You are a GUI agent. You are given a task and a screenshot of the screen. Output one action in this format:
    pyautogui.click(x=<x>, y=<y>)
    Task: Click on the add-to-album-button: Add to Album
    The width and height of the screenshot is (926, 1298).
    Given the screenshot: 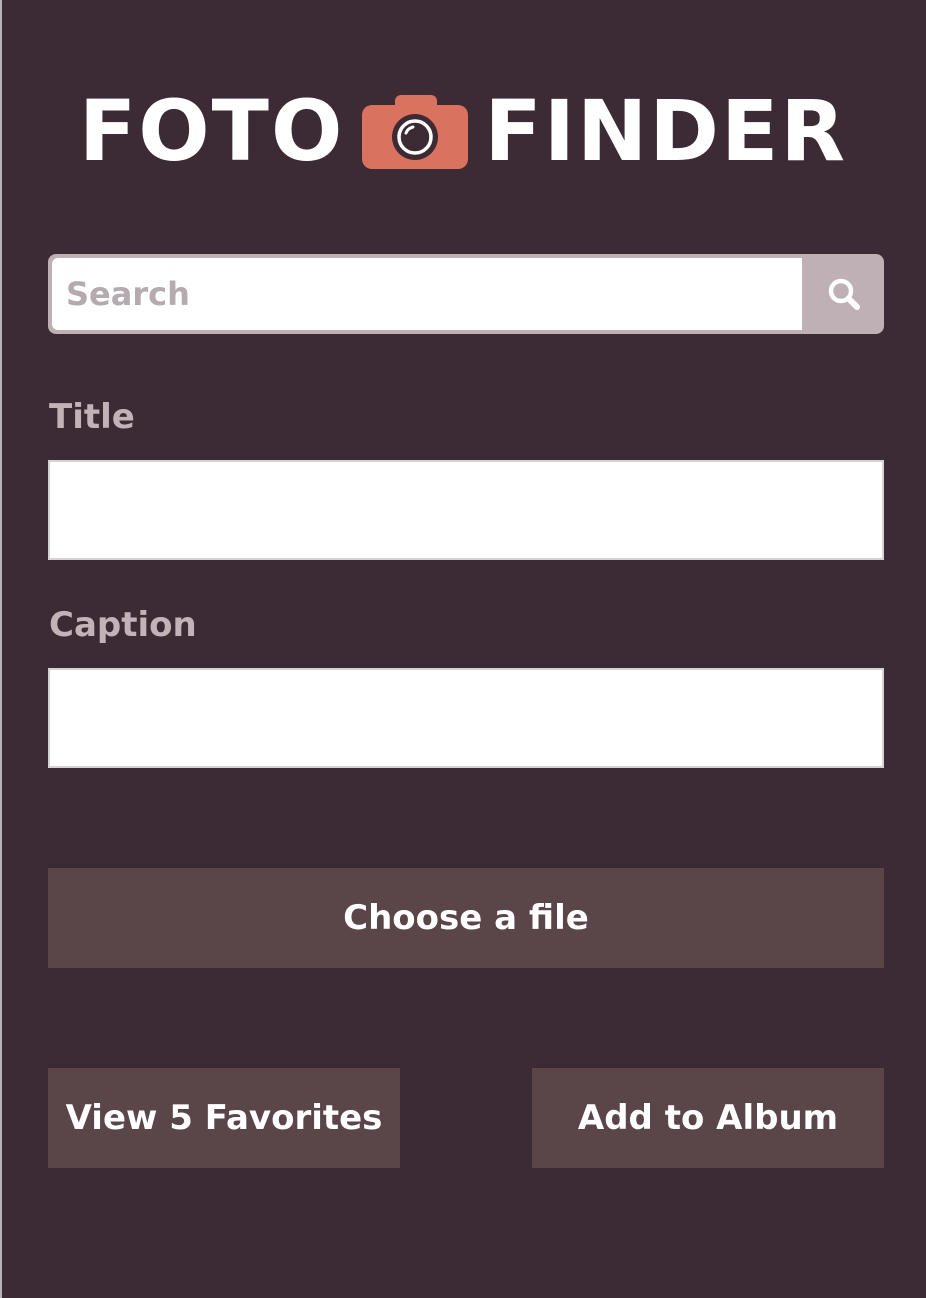 What is the action you would take?
    pyautogui.click(x=708, y=1118)
    